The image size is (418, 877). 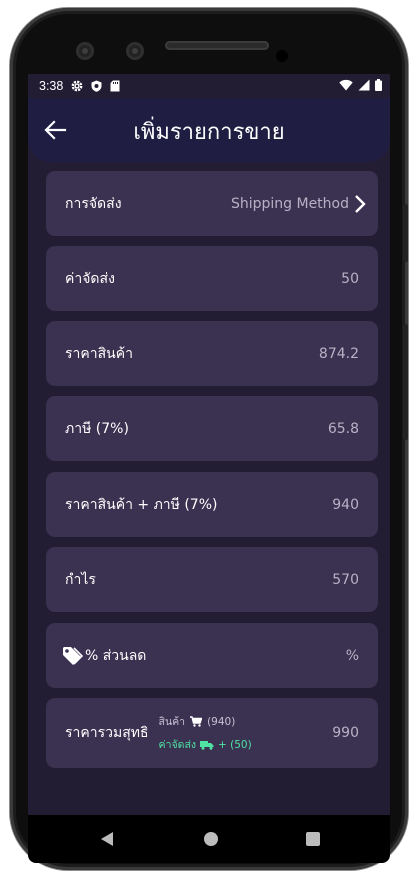 I want to click on tag-icon, so click(x=73, y=655).